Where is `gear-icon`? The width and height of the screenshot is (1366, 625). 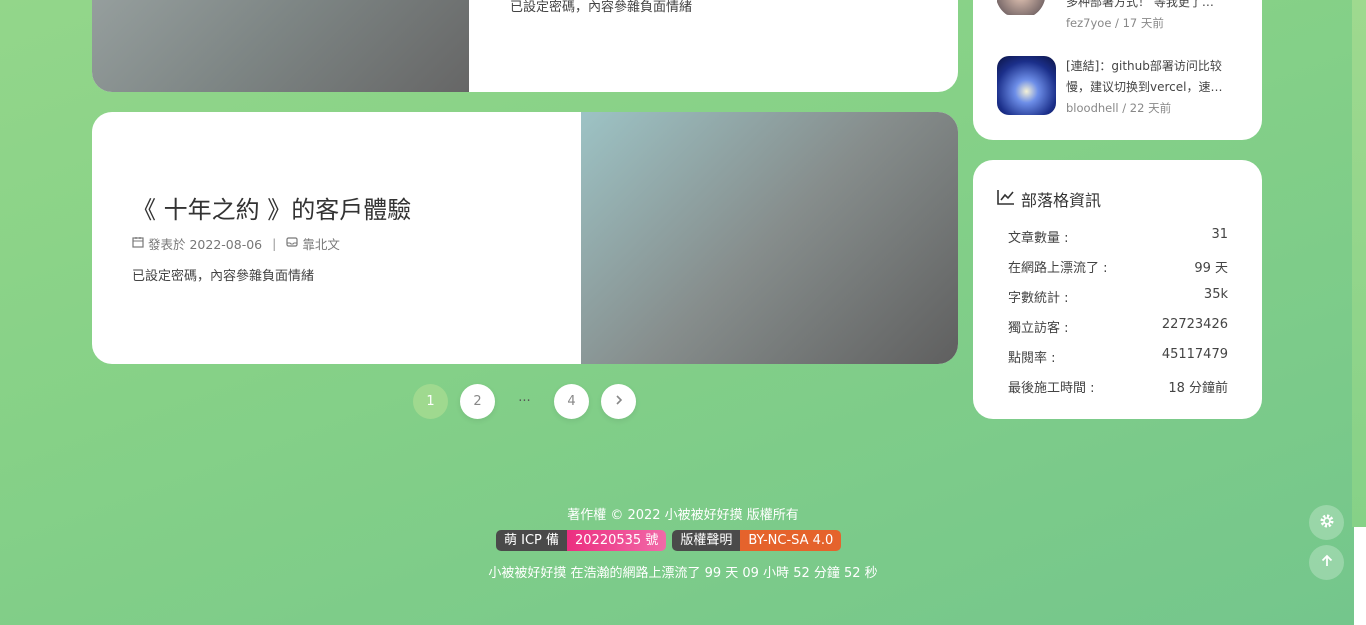 gear-icon is located at coordinates (1327, 523).